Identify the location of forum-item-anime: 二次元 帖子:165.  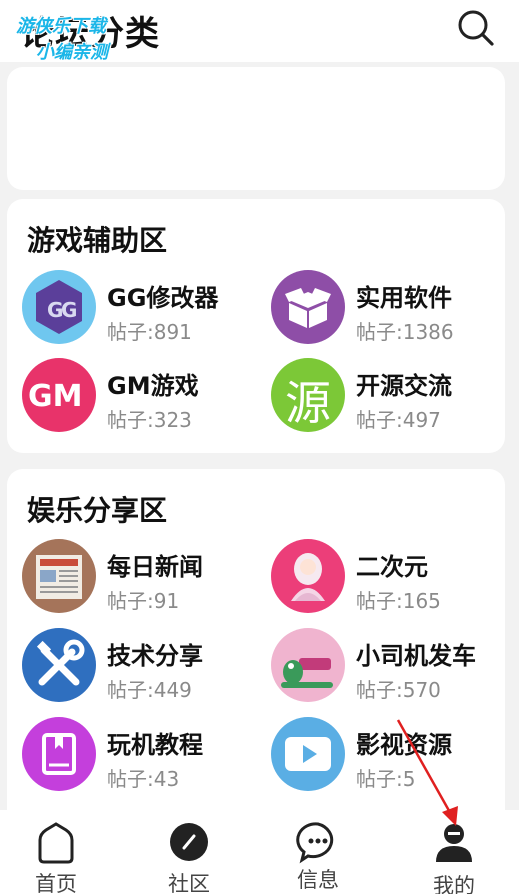
(391, 577).